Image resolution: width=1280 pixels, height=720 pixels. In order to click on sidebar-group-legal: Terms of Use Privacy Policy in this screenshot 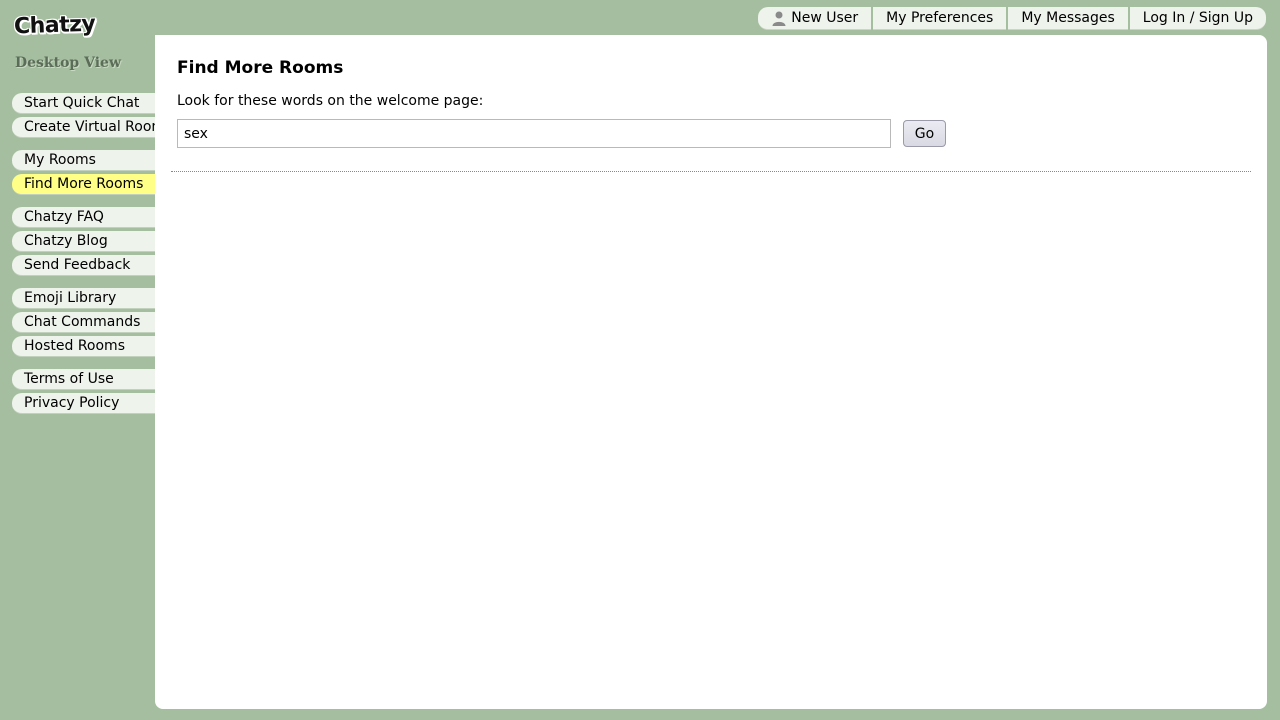, I will do `click(83, 391)`.